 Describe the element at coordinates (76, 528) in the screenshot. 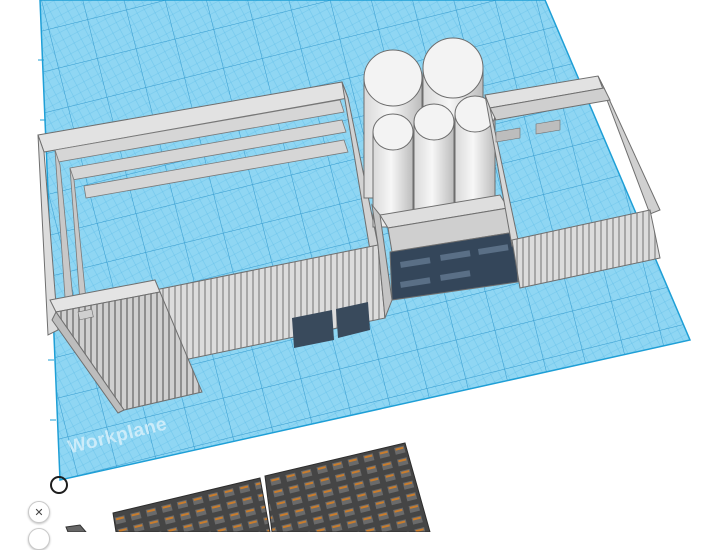

I see `small-object` at that location.